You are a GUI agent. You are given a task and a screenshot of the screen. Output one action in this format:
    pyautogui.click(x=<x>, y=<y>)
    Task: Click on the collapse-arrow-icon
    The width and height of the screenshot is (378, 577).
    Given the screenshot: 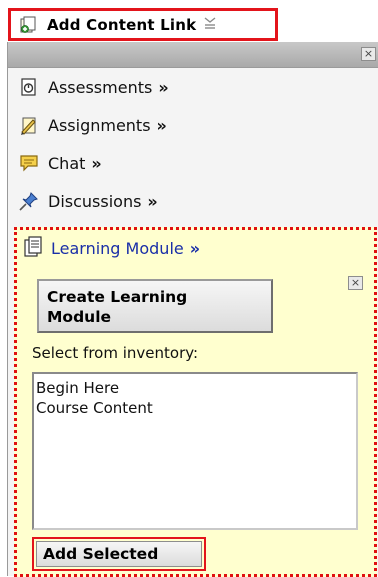 What is the action you would take?
    pyautogui.click(x=210, y=24)
    